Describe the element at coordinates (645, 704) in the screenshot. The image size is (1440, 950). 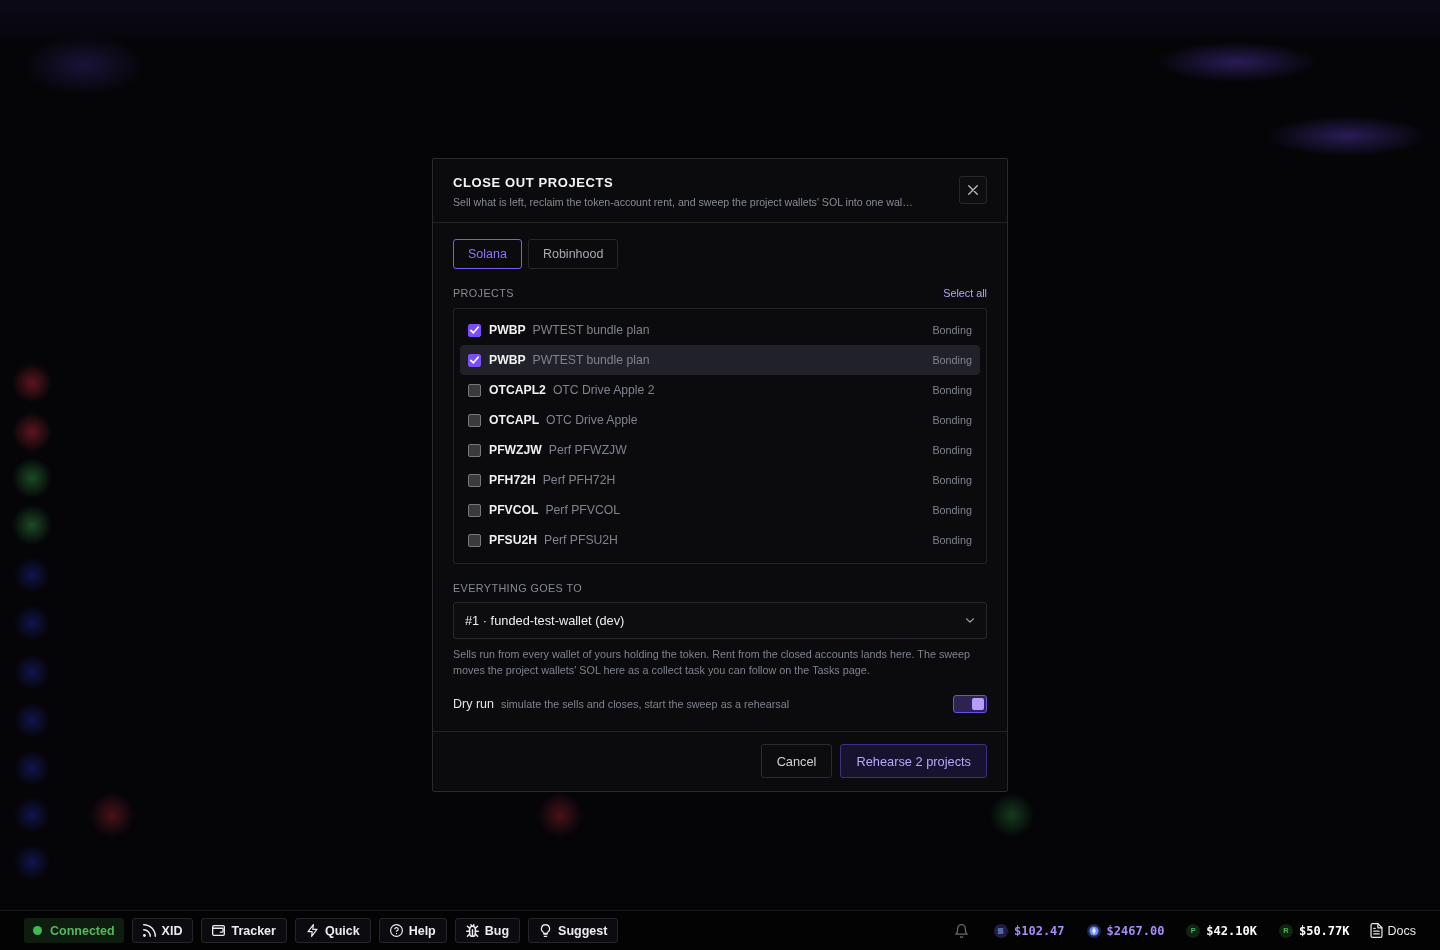
I see `dry-run-hint: simulate the sells and closes, start the sweep as a rehearsal` at that location.